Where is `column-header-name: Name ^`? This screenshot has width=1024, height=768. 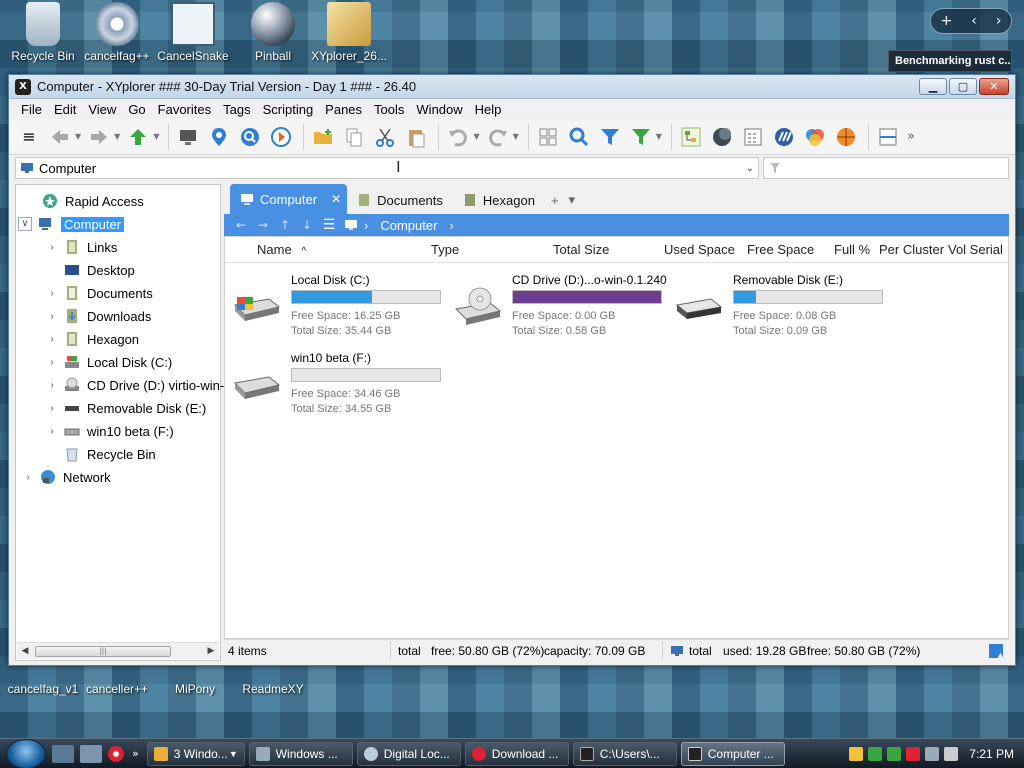
column-header-name: Name ^ is located at coordinates (281, 249).